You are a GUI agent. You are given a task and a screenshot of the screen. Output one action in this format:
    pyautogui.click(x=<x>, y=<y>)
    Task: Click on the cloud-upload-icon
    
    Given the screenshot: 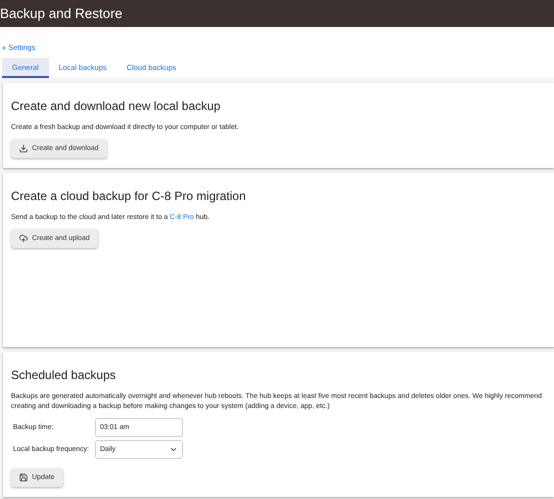 What is the action you would take?
    pyautogui.click(x=23, y=238)
    